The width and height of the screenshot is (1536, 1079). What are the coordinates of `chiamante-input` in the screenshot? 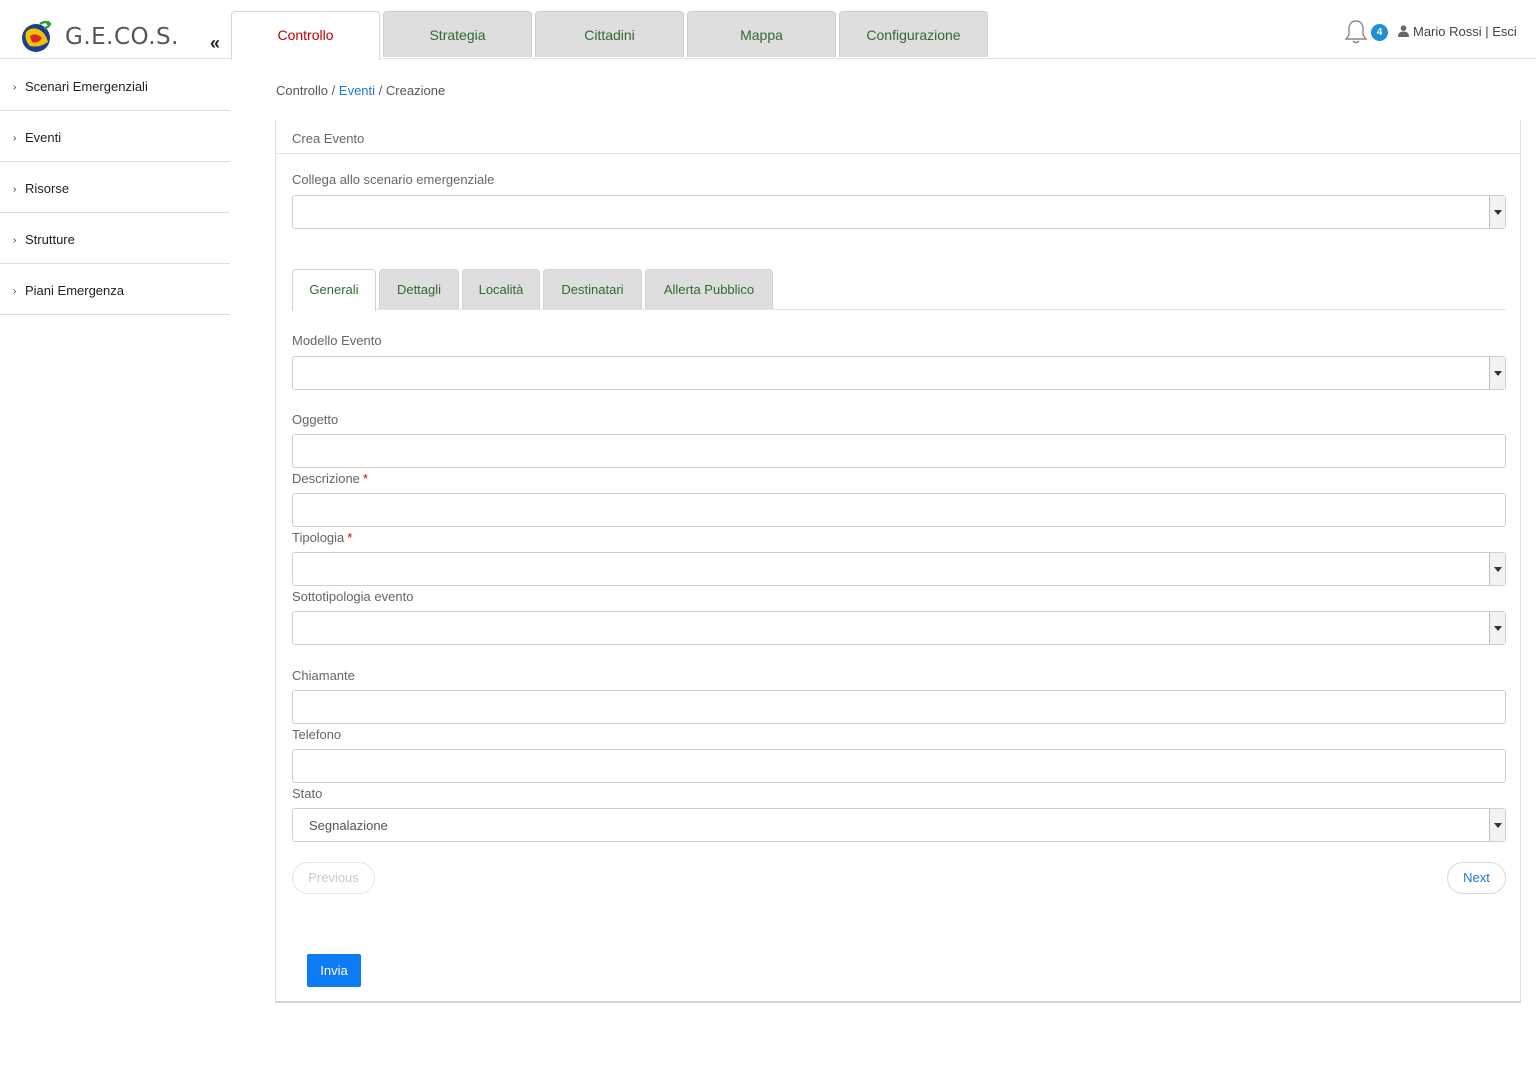 It's located at (899, 707).